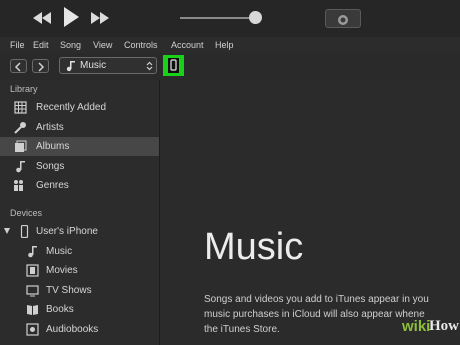  I want to click on forward-arrow-icon, so click(41, 67).